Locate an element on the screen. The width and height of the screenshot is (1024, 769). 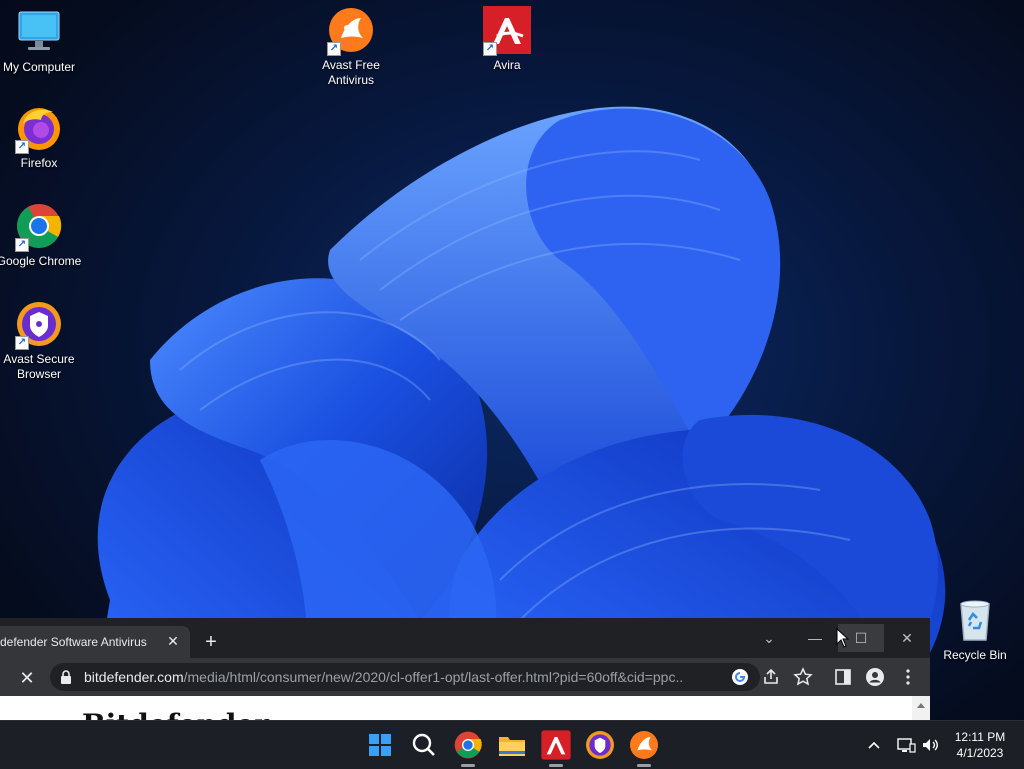
page-scrollbar is located at coordinates (921, 708).